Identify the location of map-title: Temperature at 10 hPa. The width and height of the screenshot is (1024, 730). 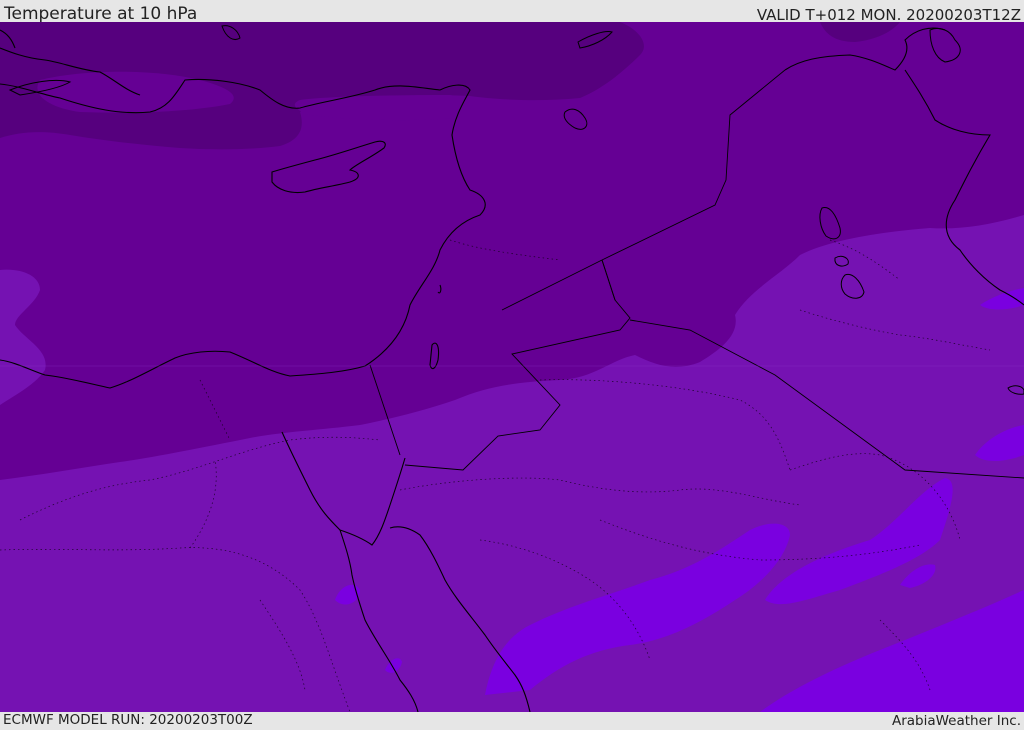
(101, 14).